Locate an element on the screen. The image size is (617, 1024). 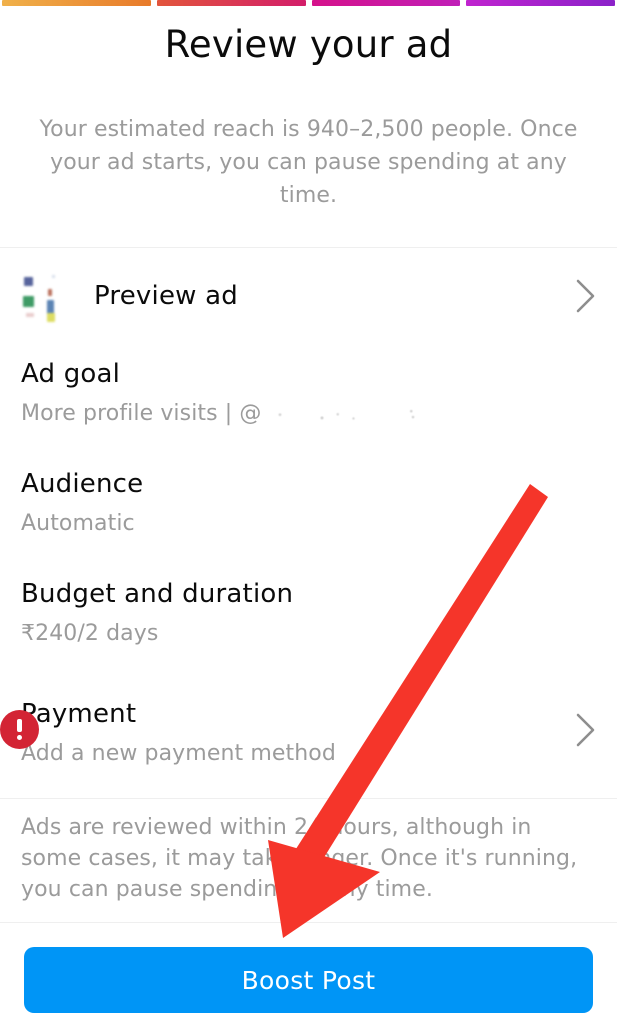
page-title: Review your ad is located at coordinates (308, 44).